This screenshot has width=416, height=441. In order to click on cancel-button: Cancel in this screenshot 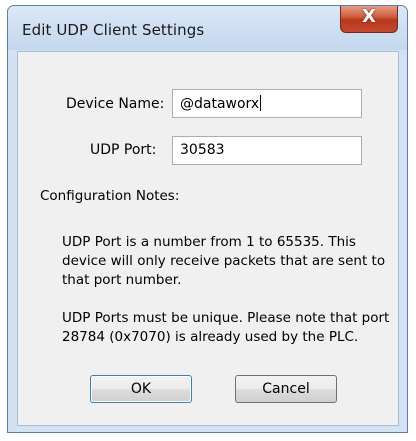, I will do `click(286, 389)`.